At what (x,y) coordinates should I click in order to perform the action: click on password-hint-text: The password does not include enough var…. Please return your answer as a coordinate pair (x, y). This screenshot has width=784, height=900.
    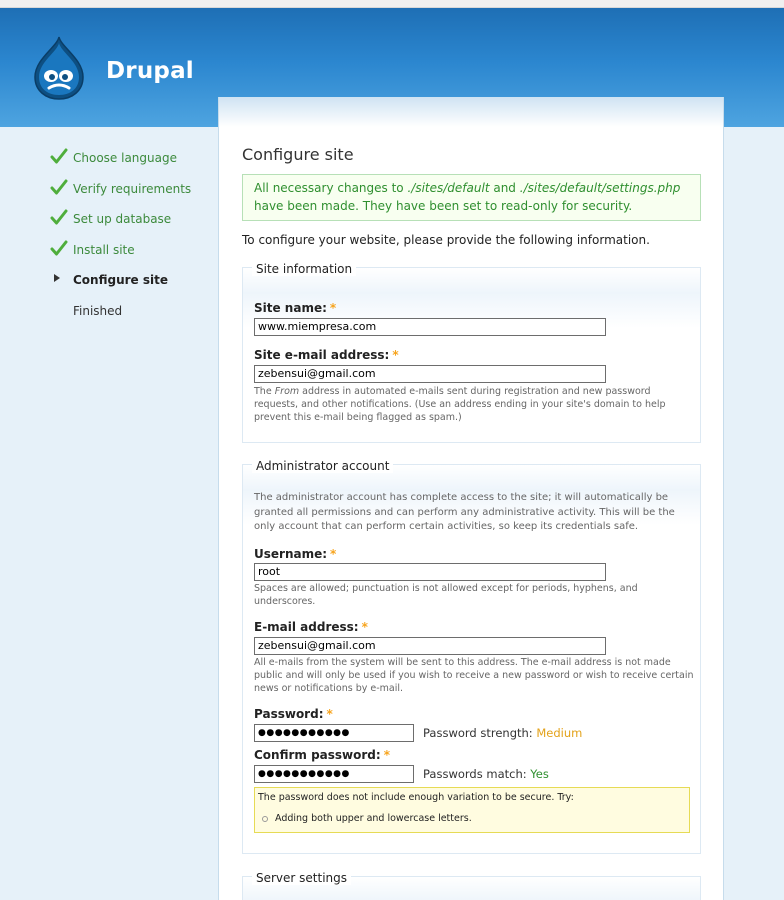
    Looking at the image, I should click on (416, 797).